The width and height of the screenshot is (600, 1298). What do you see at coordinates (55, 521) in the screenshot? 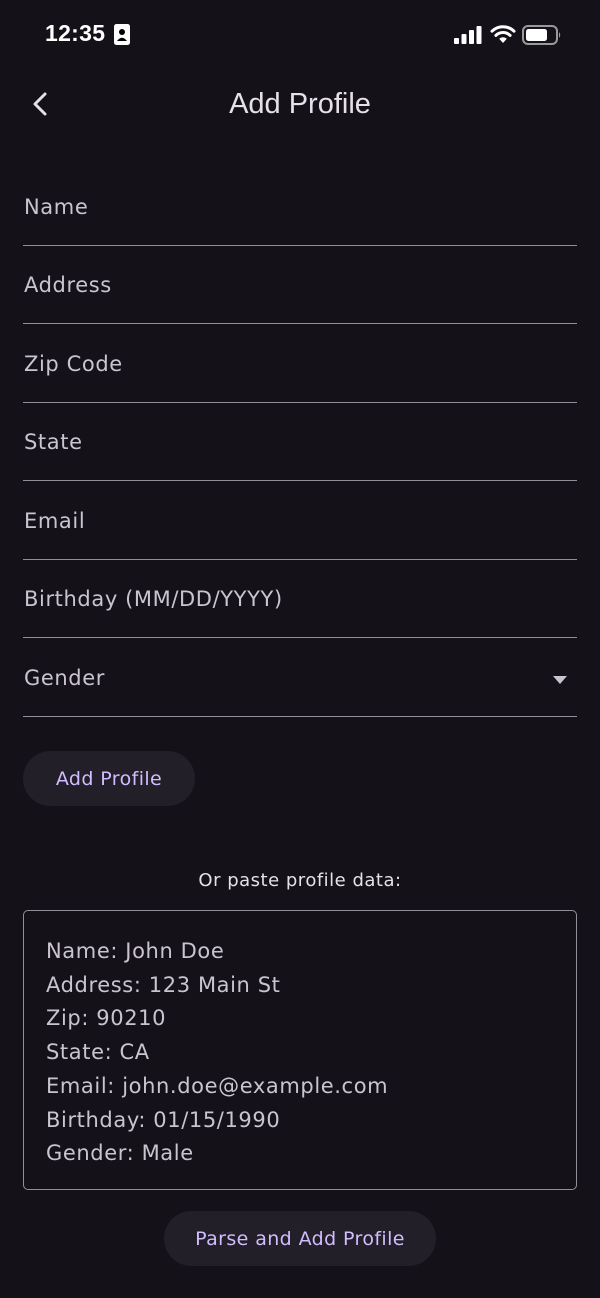
I see `email-field-label: Email` at bounding box center [55, 521].